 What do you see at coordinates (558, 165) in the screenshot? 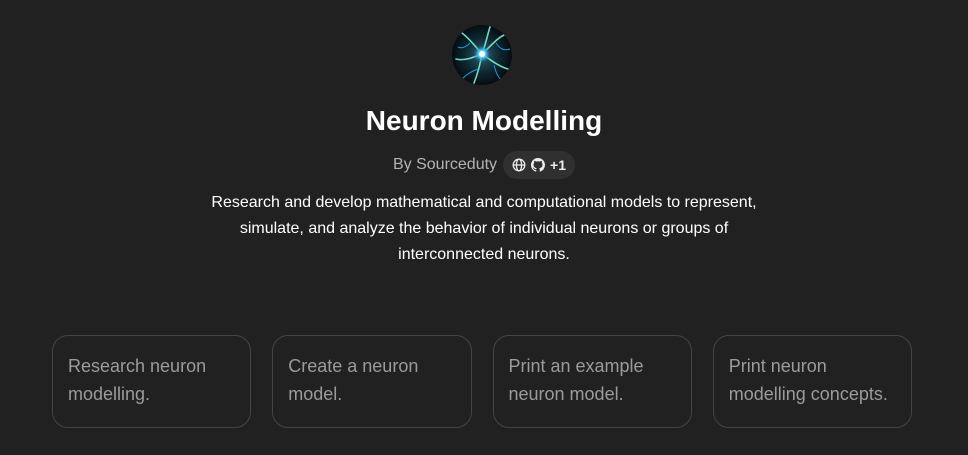
I see `extra-links-count: +1` at bounding box center [558, 165].